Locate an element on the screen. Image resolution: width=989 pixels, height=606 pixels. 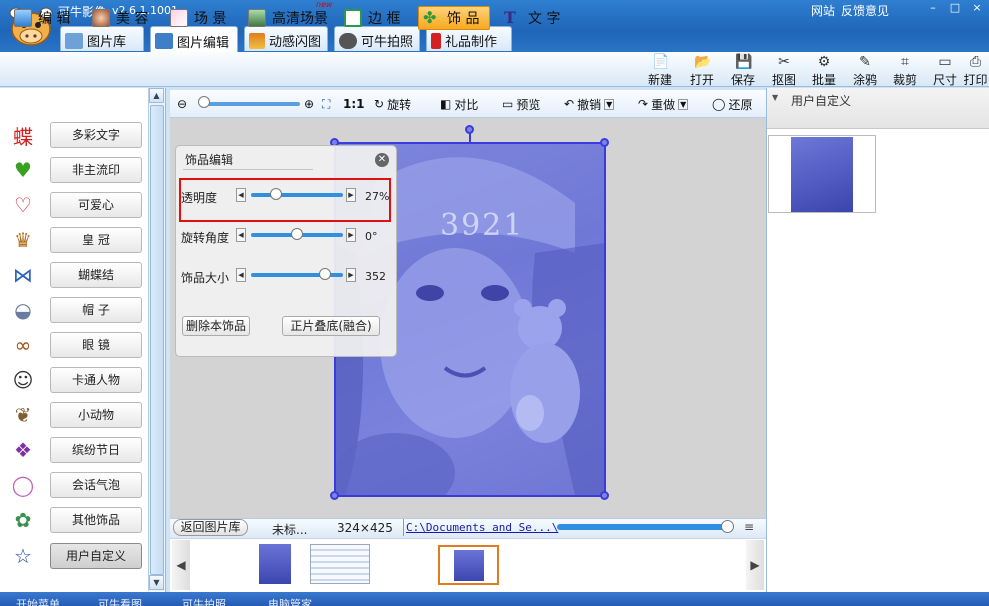
tool-beauty: 美 容 is located at coordinates (120, 18).